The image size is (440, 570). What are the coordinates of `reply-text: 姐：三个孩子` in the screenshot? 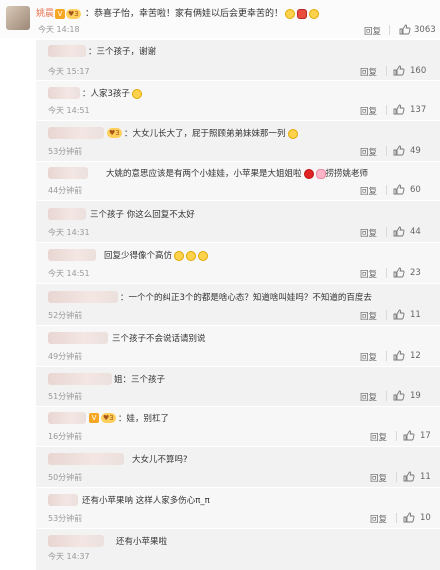 It's located at (140, 380).